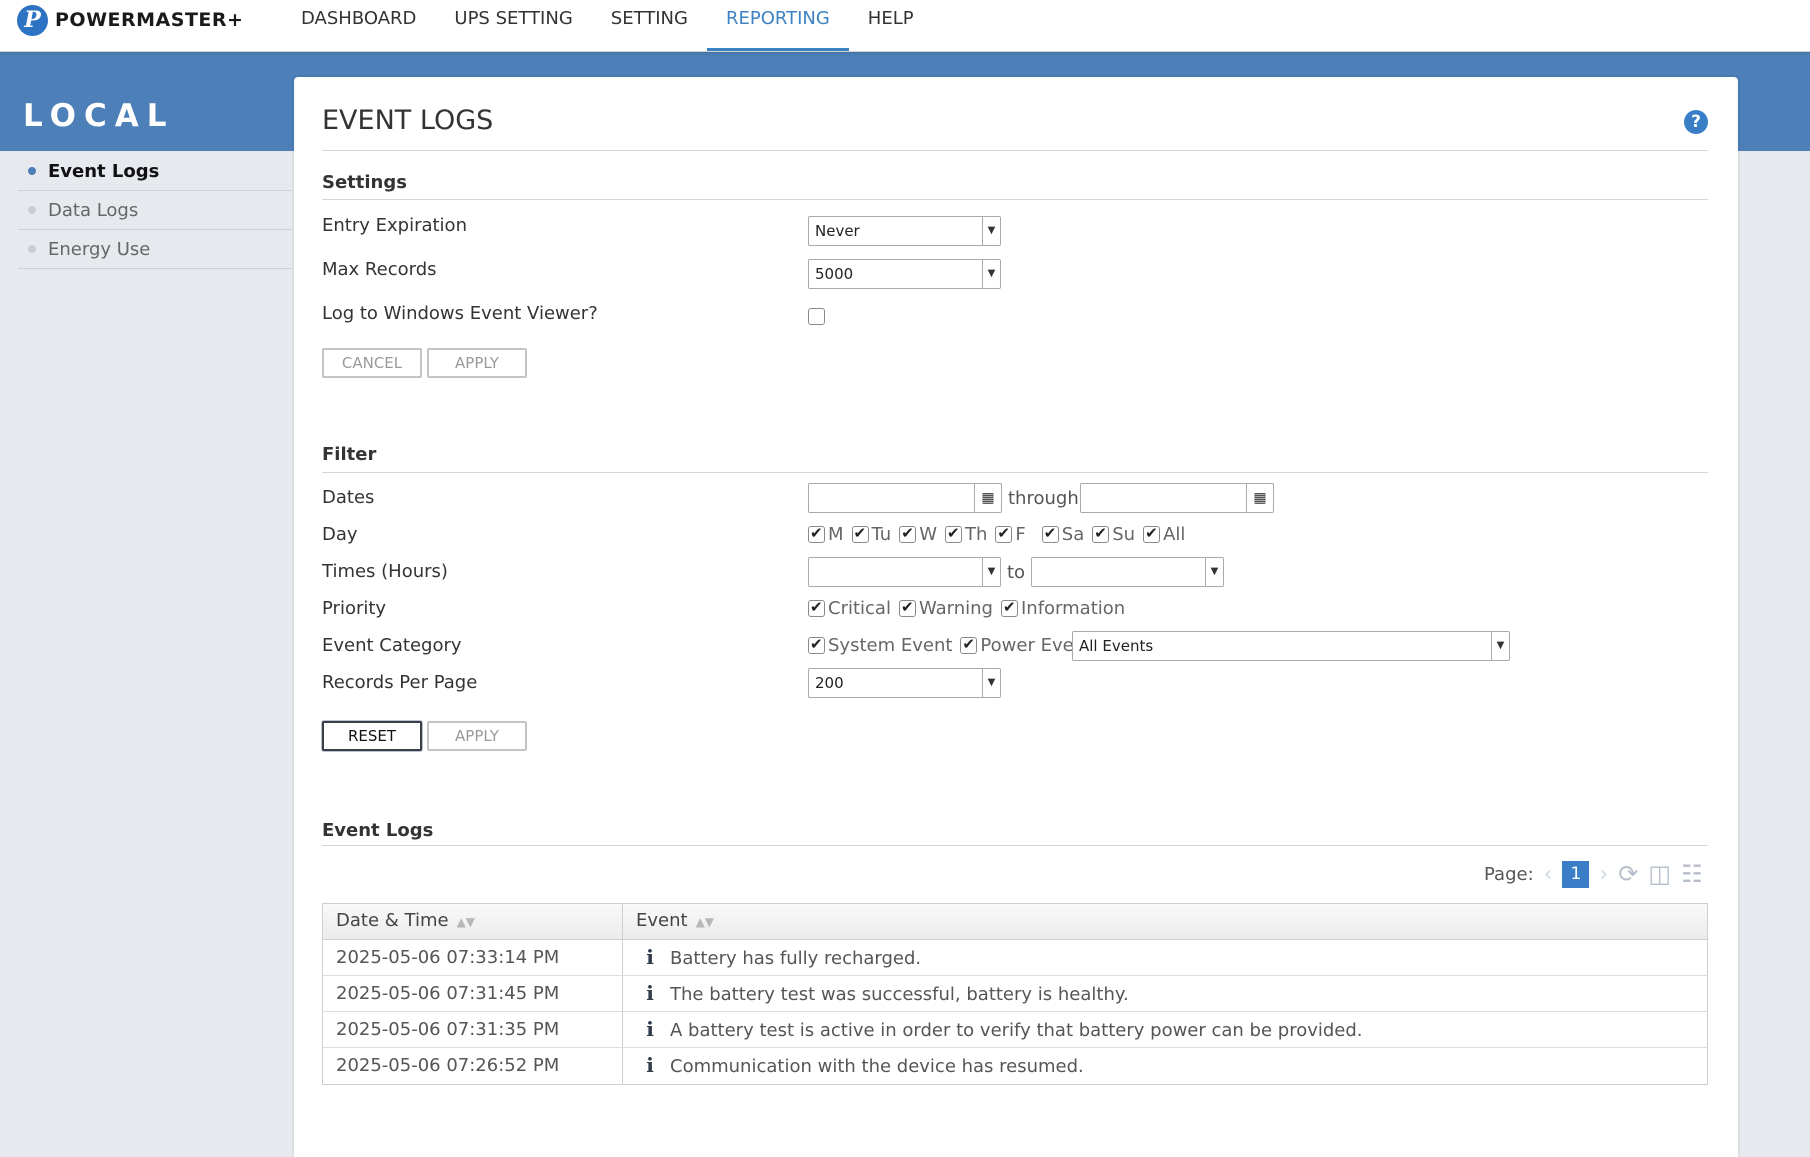 This screenshot has height=1157, width=1810. Describe the element at coordinates (1692, 874) in the screenshot. I see `trash-icon: ☷` at that location.